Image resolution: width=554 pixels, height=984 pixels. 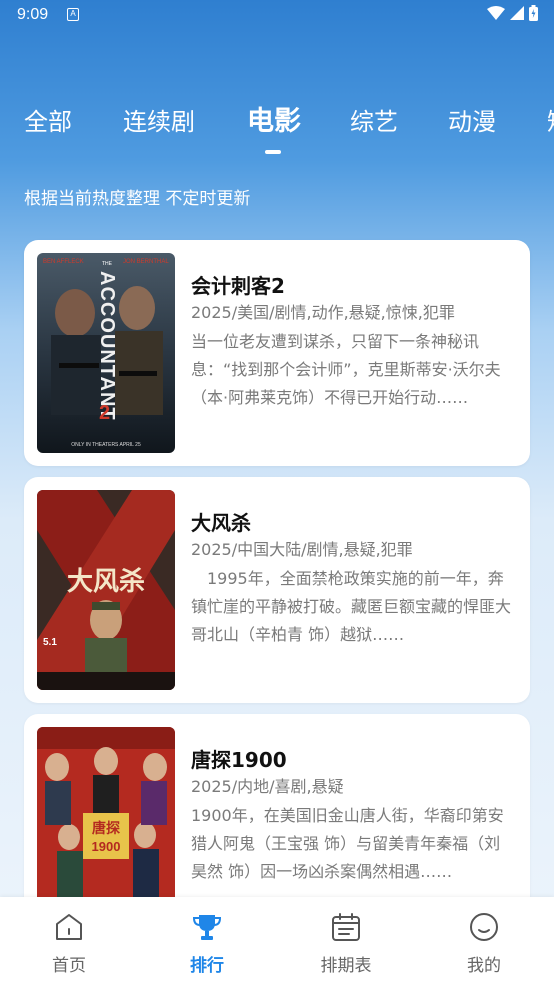 I want to click on movie-poster: 大风杀 5.1, so click(x=106, y=590).